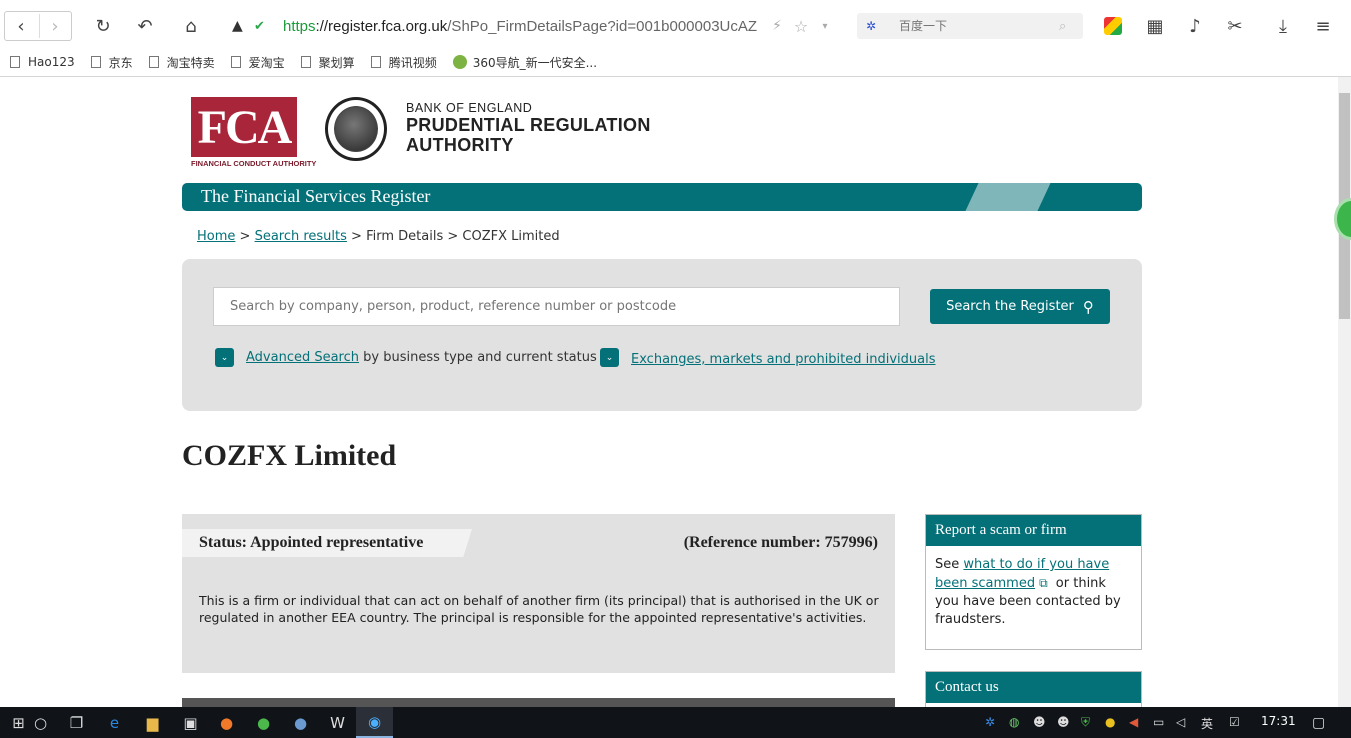  What do you see at coordinates (259, 26) in the screenshot?
I see `security-shield-icon: ✔` at bounding box center [259, 26].